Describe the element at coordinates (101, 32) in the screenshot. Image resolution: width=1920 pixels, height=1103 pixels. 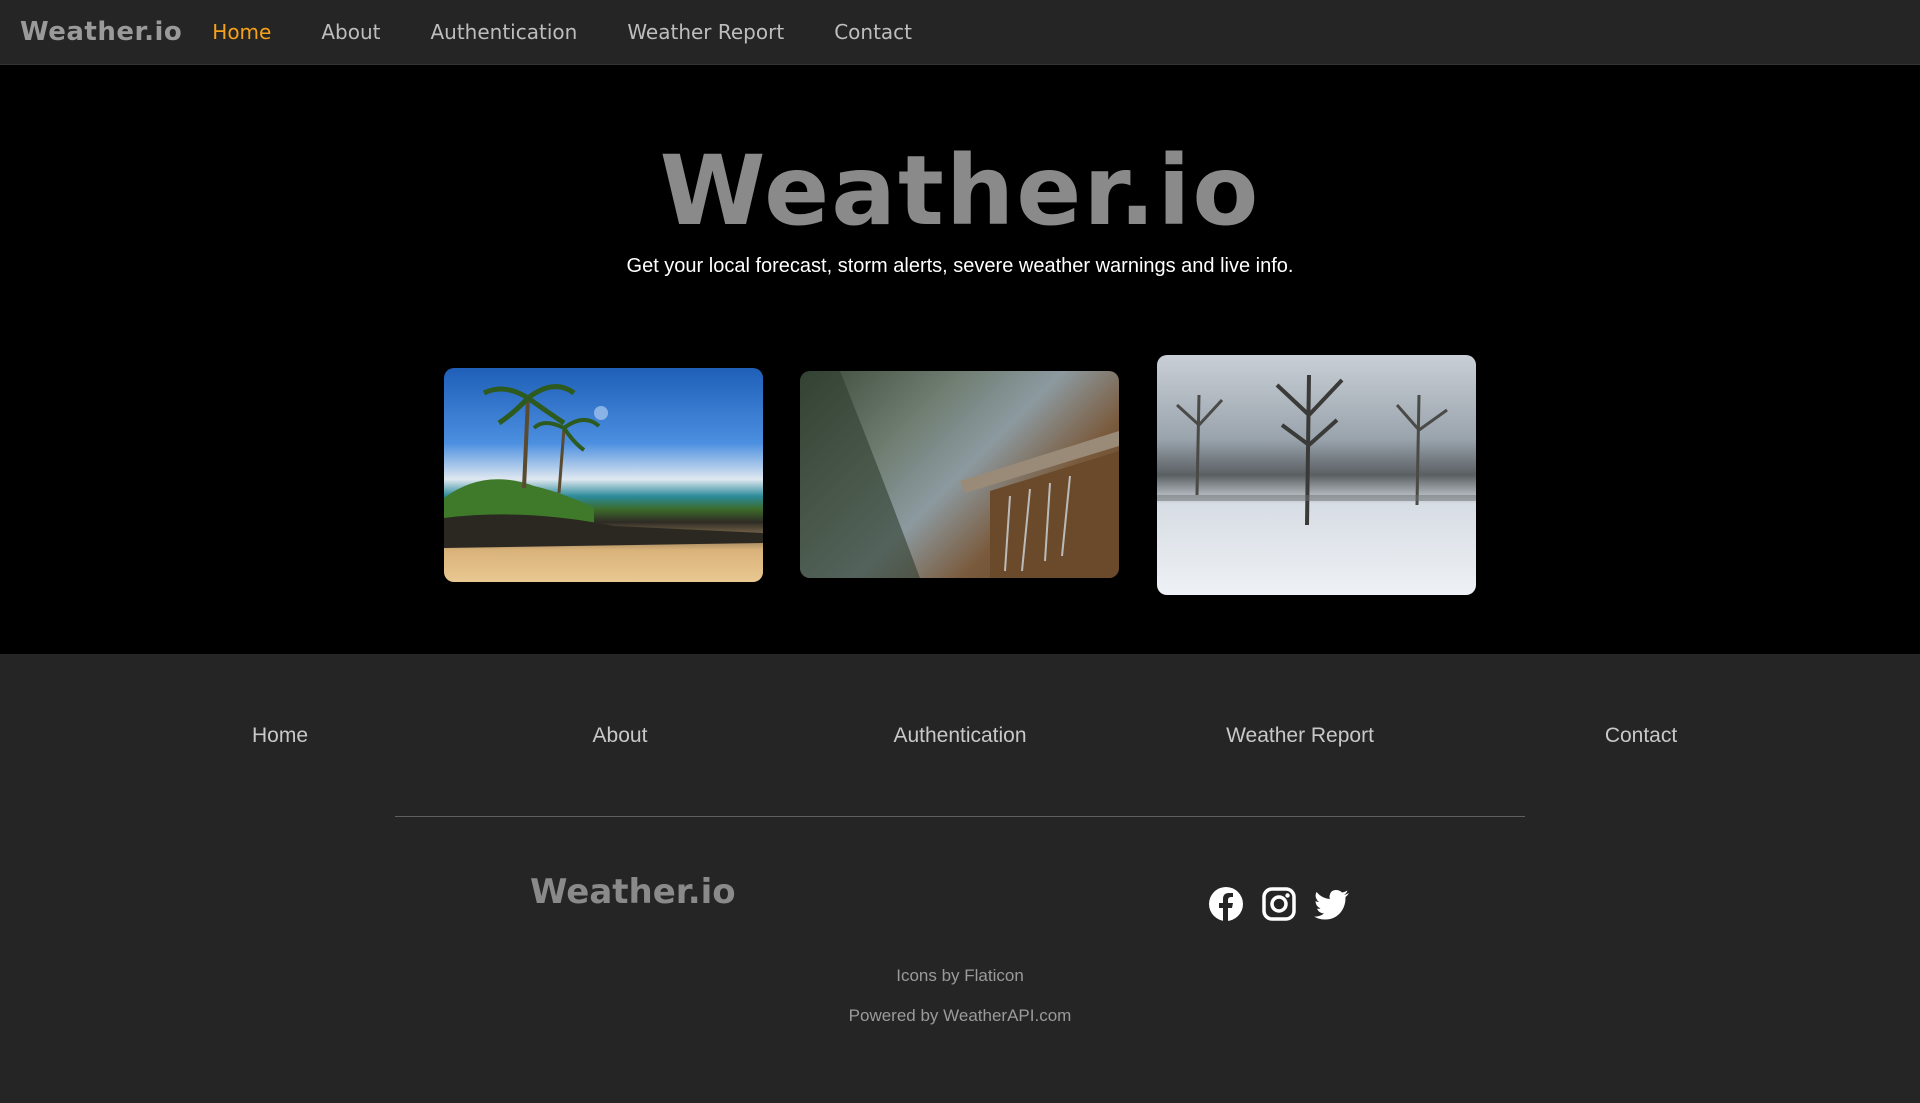
I see `navbar-brand-logo: Weather.io` at that location.